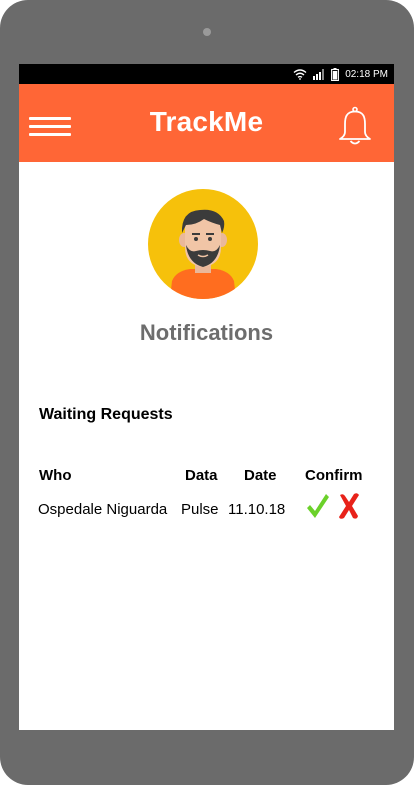 This screenshot has height=785, width=414. Describe the element at coordinates (200, 509) in the screenshot. I see `cell-data: Pulse` at that location.